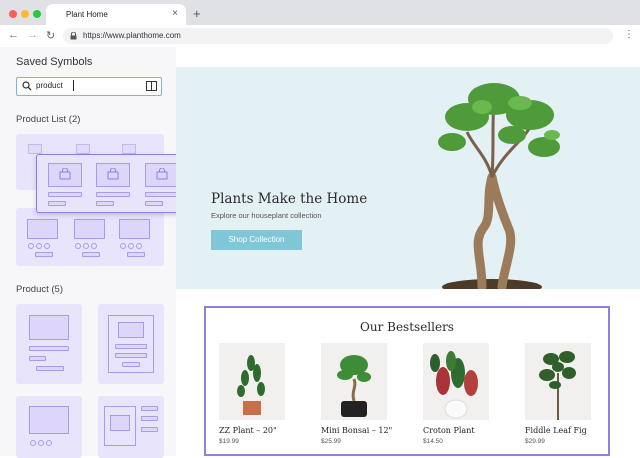 The height and width of the screenshot is (458, 640). I want to click on search-value: product, so click(49, 85).